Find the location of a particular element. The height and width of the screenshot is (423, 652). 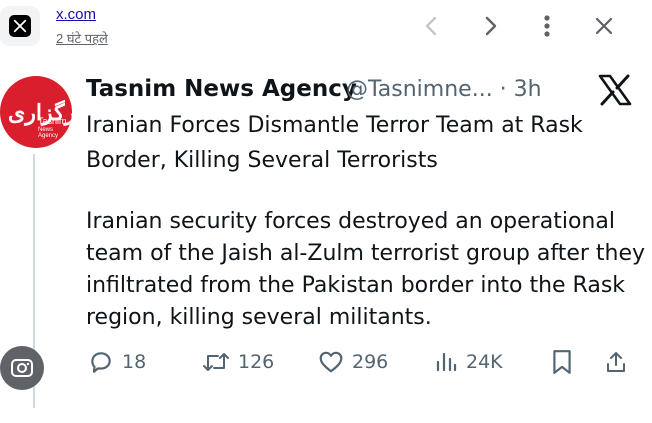

share-button is located at coordinates (616, 362).